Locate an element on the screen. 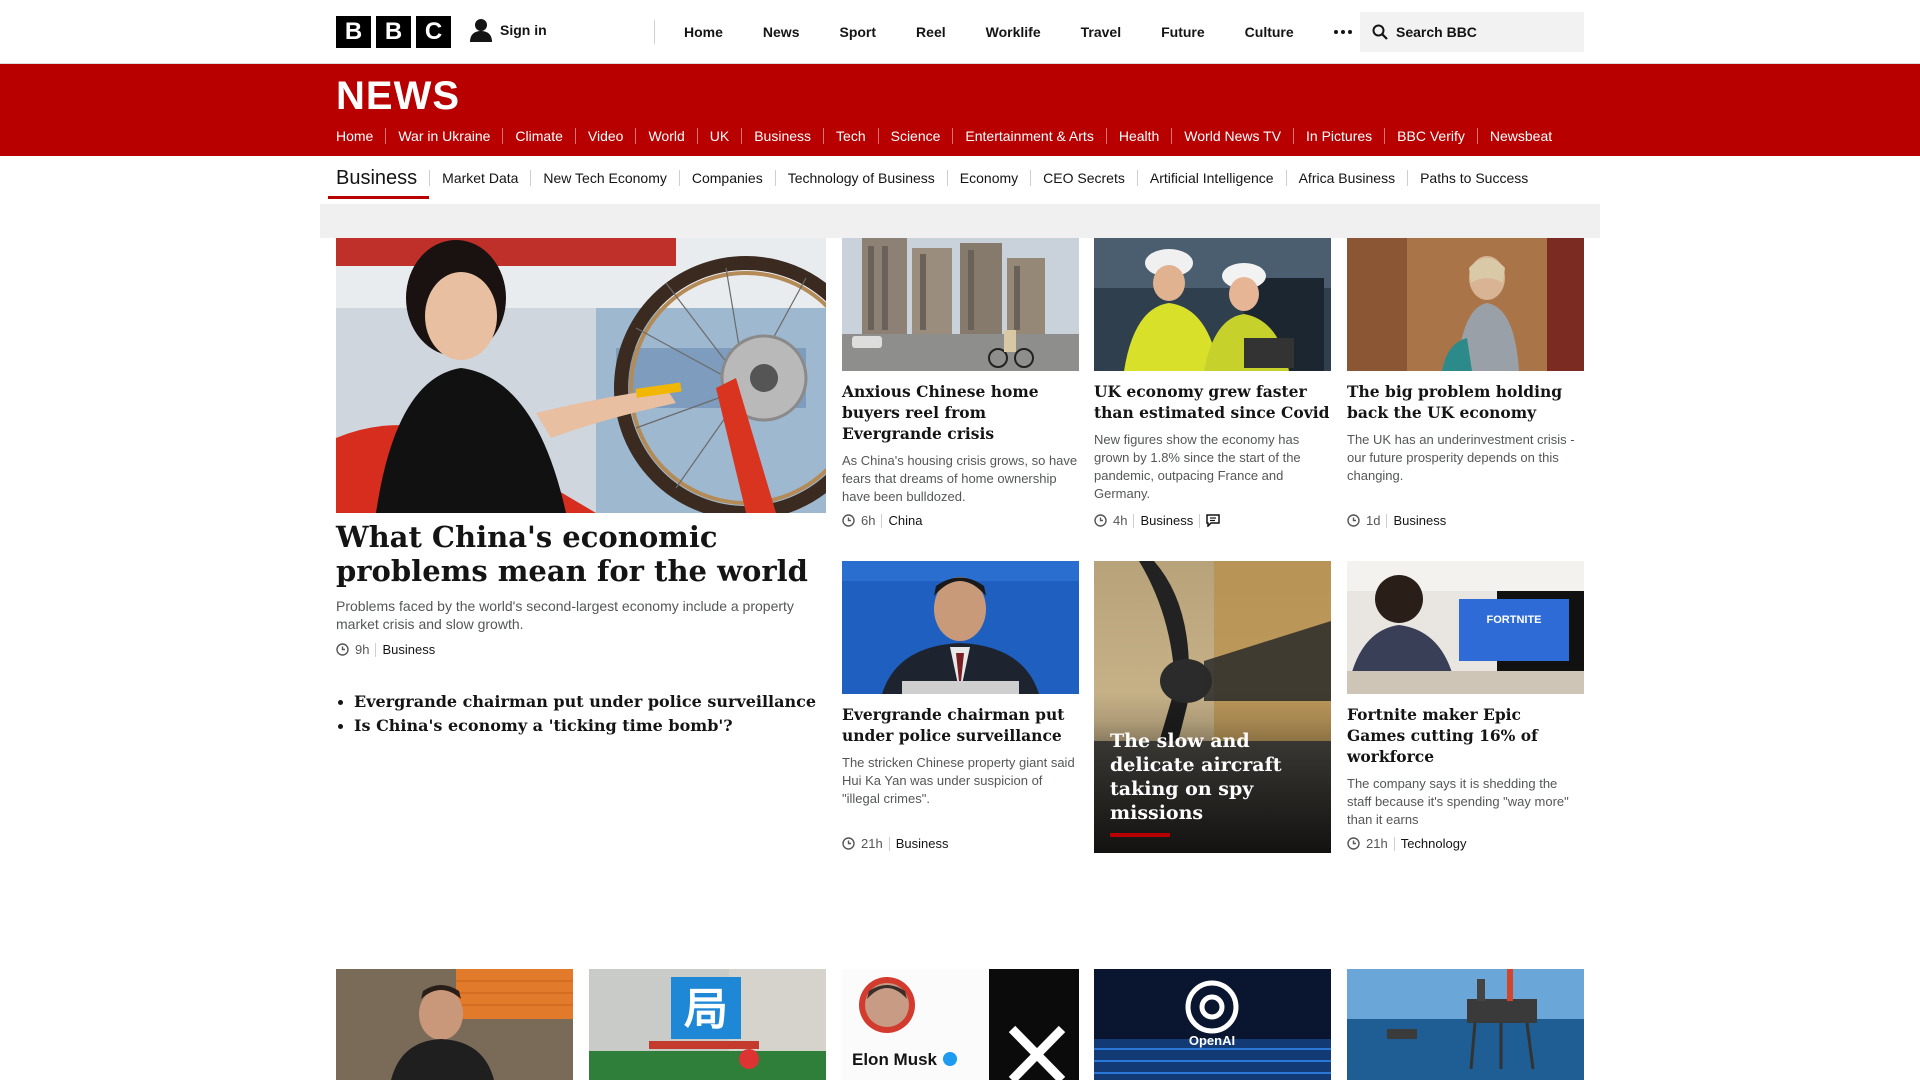 The width and height of the screenshot is (1920, 1080). news-nav-world-news-tv: World News TV is located at coordinates (1232, 136).